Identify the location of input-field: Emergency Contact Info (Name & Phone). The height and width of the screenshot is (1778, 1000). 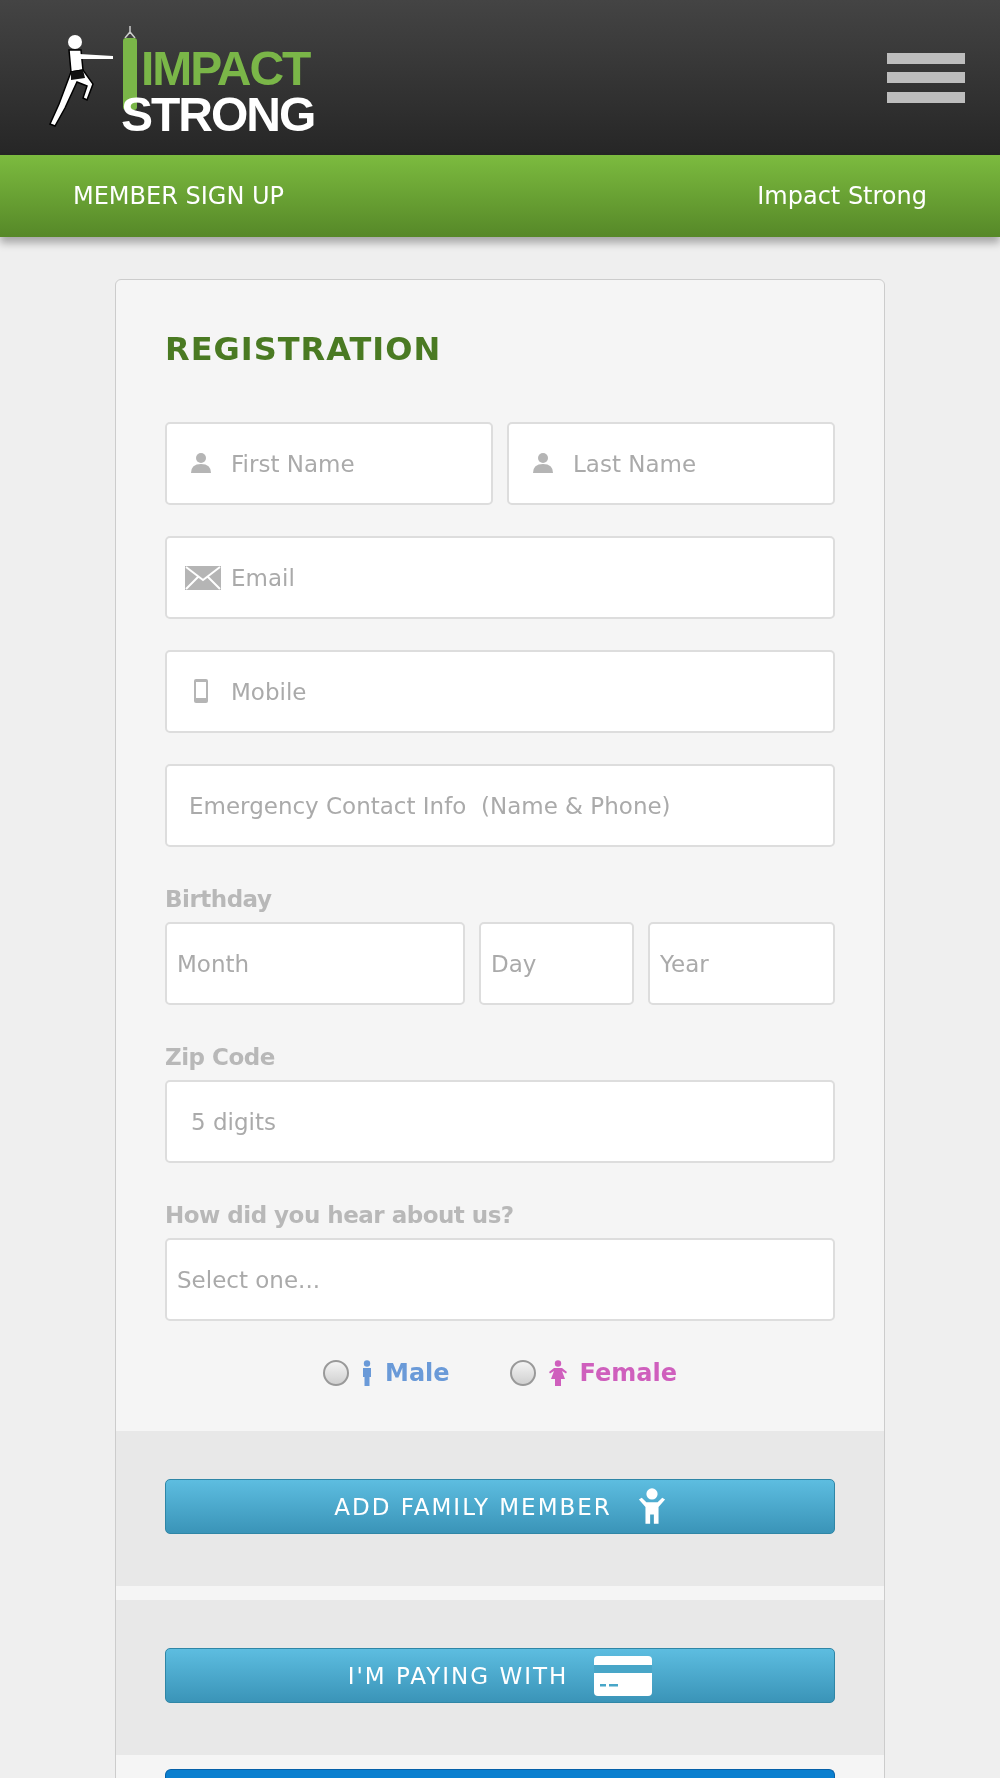
(500, 805).